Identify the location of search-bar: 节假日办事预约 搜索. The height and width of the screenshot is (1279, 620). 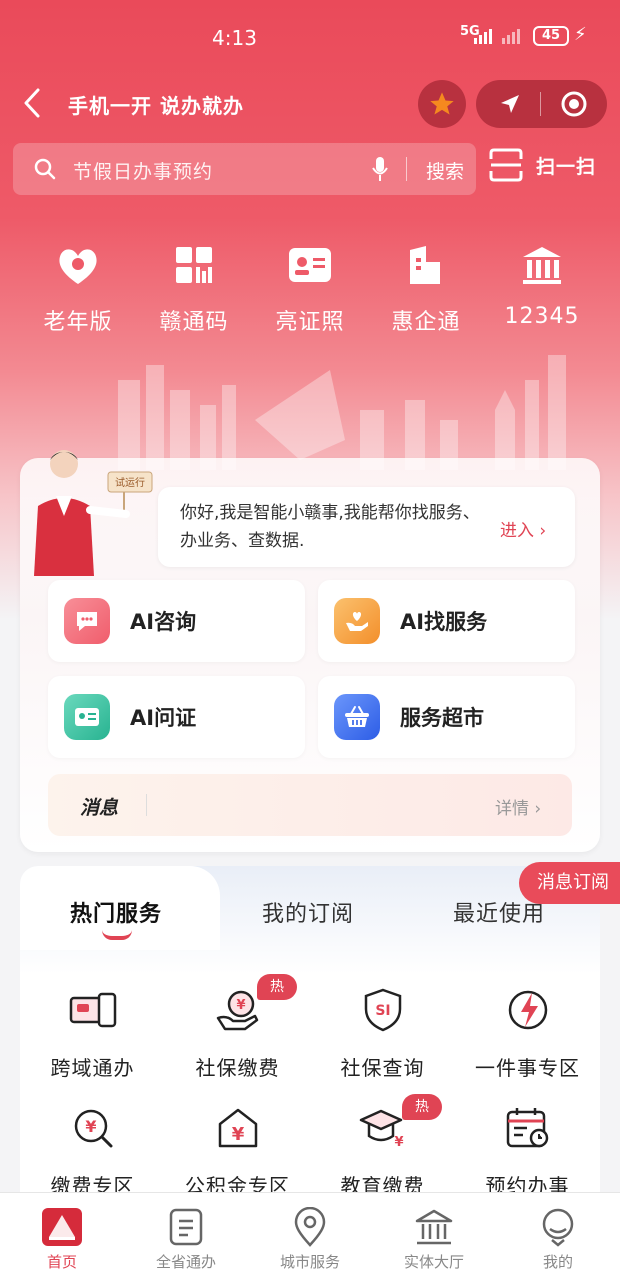
(244, 169).